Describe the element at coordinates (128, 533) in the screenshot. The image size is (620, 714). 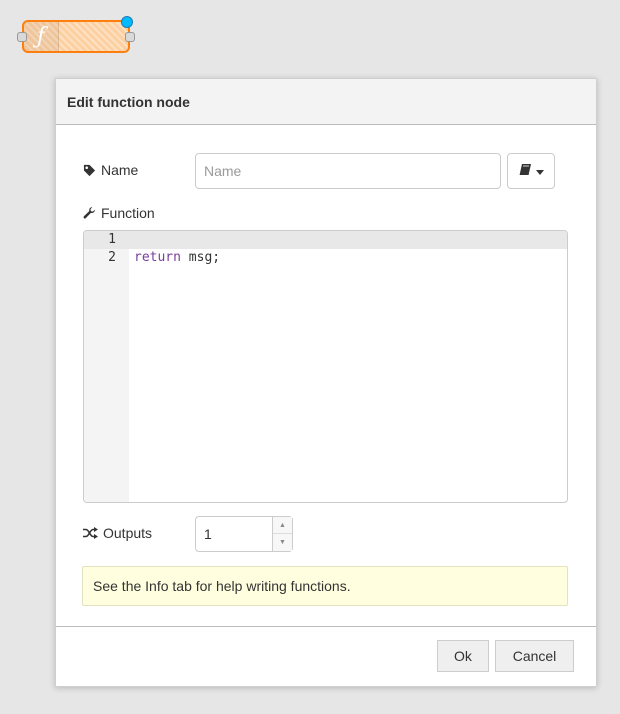
I see `outputs-label: Outputs` at that location.